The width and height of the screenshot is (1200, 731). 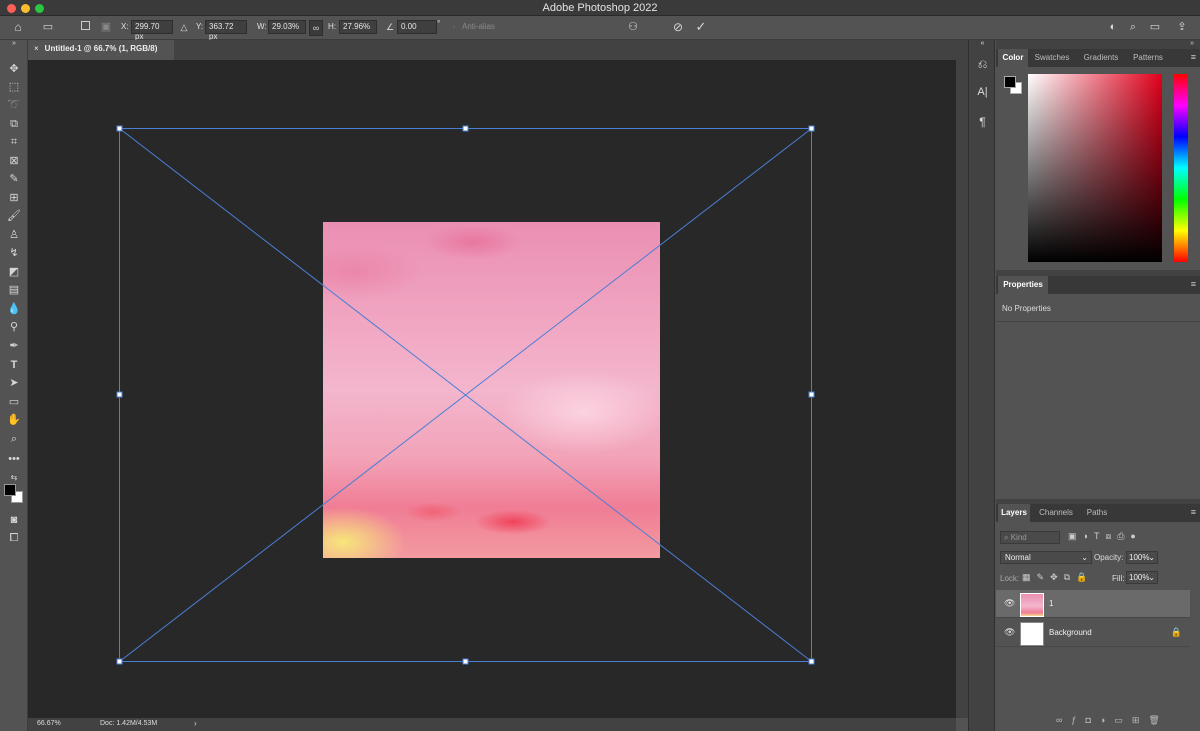 What do you see at coordinates (119, 661) in the screenshot?
I see `handle-bottom-left` at bounding box center [119, 661].